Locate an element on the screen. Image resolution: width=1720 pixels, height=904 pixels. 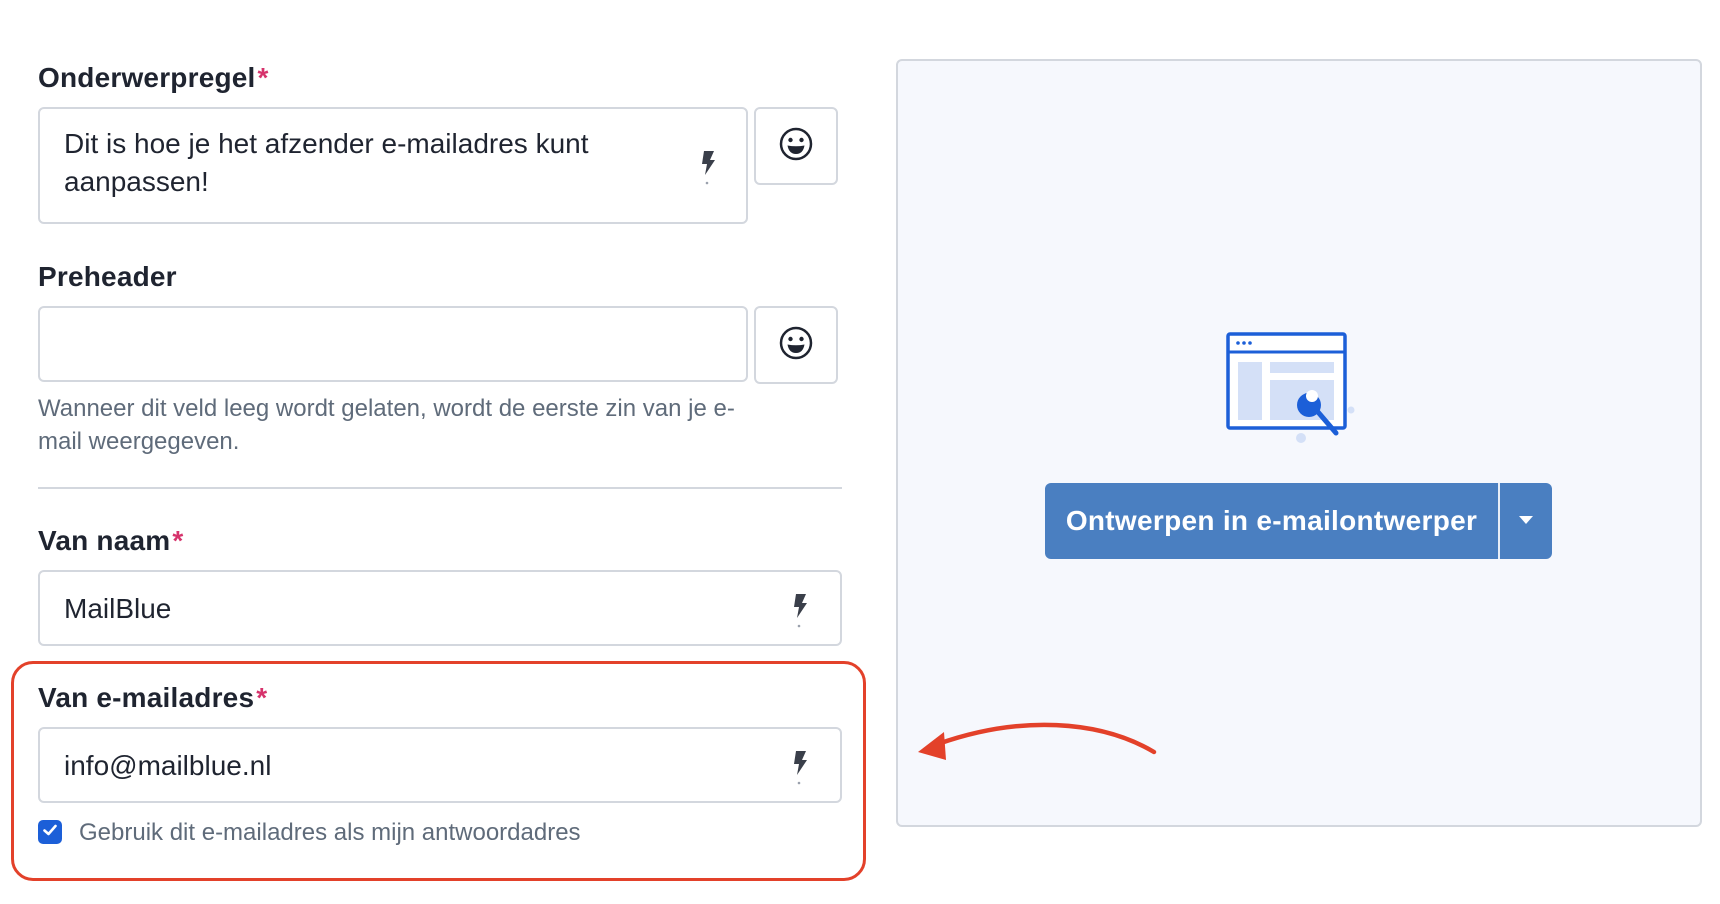
subject-value-line2: aanpassen! is located at coordinates (136, 181).